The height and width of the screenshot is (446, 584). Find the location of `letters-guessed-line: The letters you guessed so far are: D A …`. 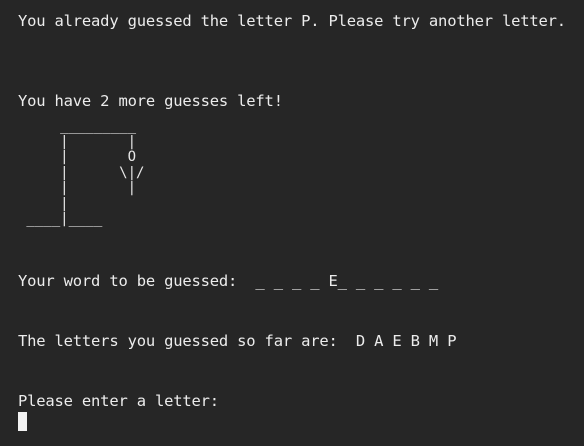

letters-guessed-line: The letters you guessed so far are: D A … is located at coordinates (237, 341).